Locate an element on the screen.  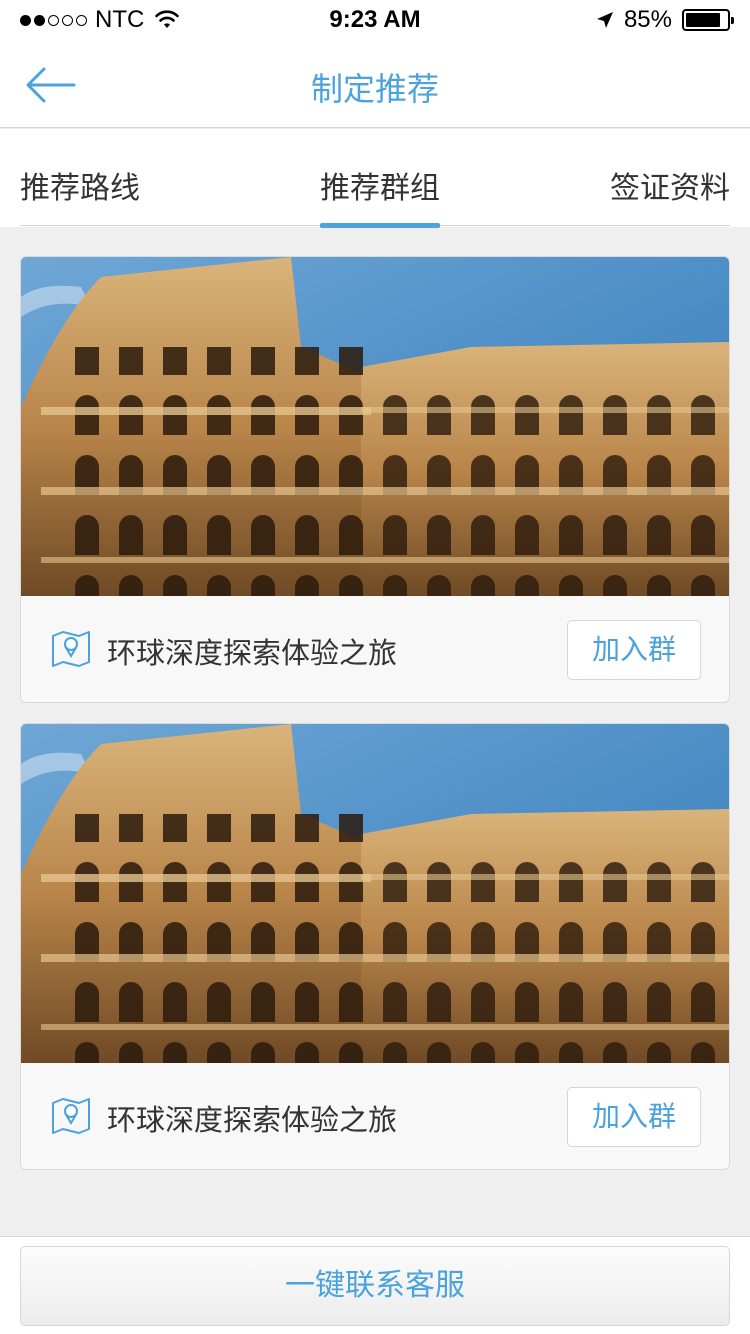
tab-recommended-routes: 推荐路线 is located at coordinates (80, 185).